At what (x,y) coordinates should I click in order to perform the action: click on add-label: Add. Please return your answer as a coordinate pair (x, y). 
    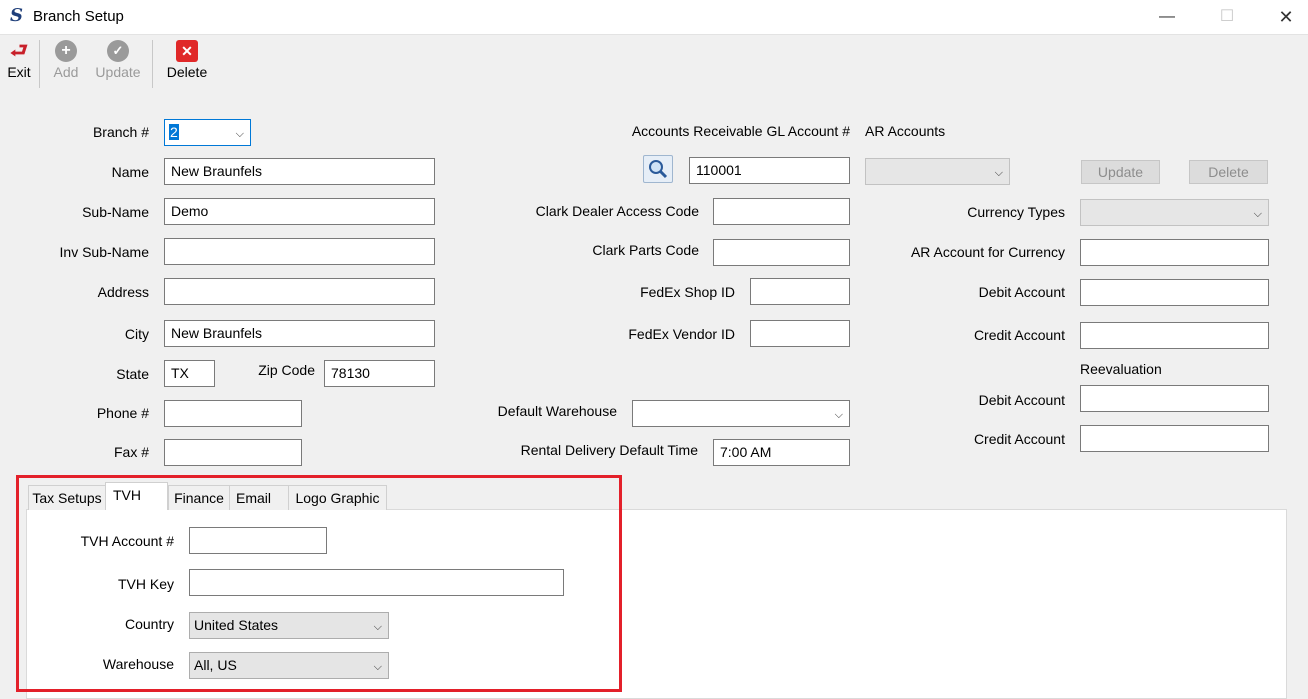
    Looking at the image, I should click on (66, 72).